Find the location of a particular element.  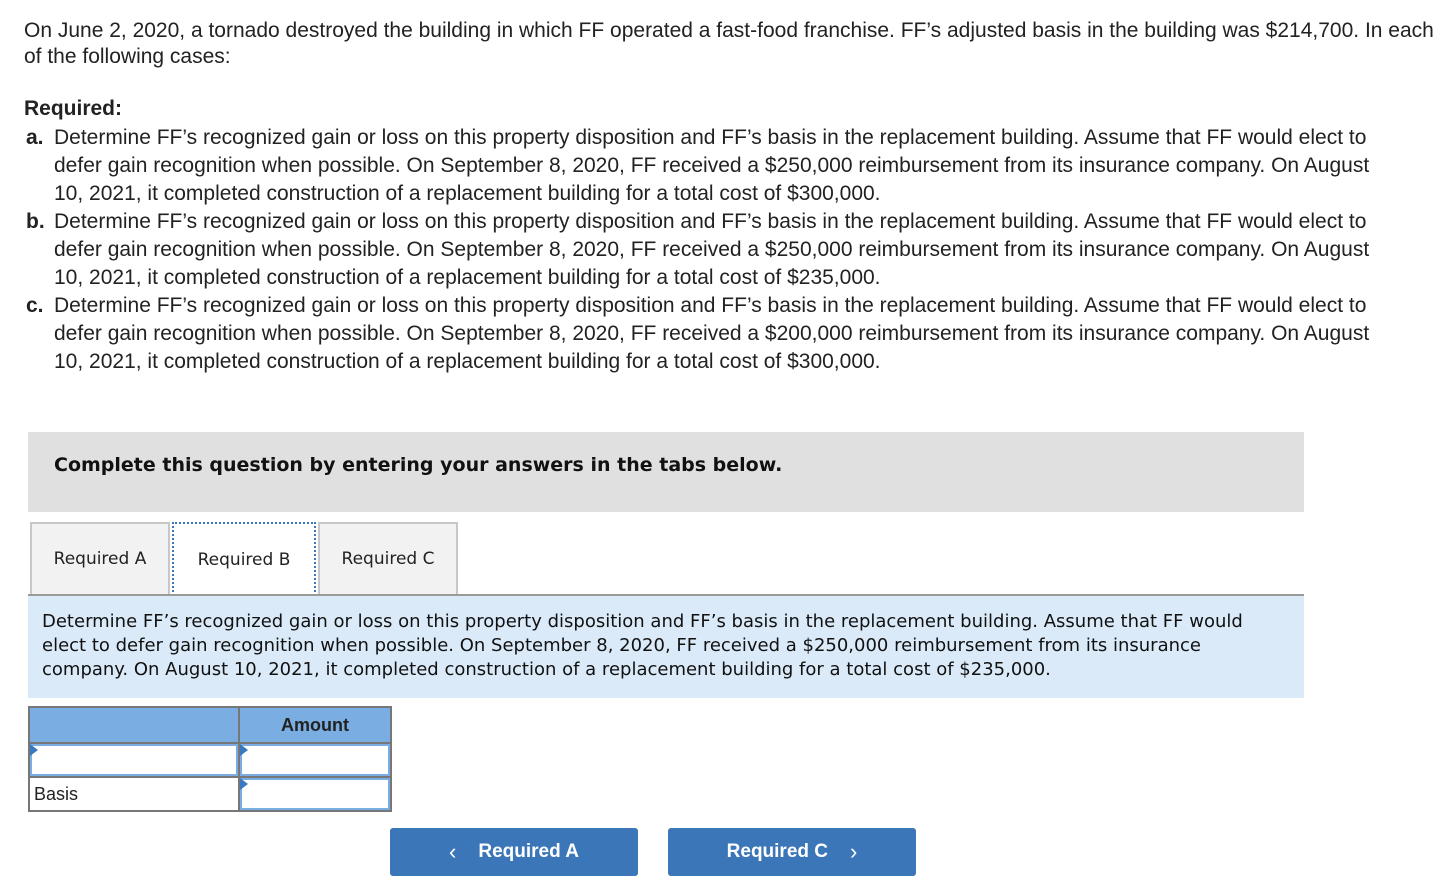

basis-amount-input is located at coordinates (315, 794).